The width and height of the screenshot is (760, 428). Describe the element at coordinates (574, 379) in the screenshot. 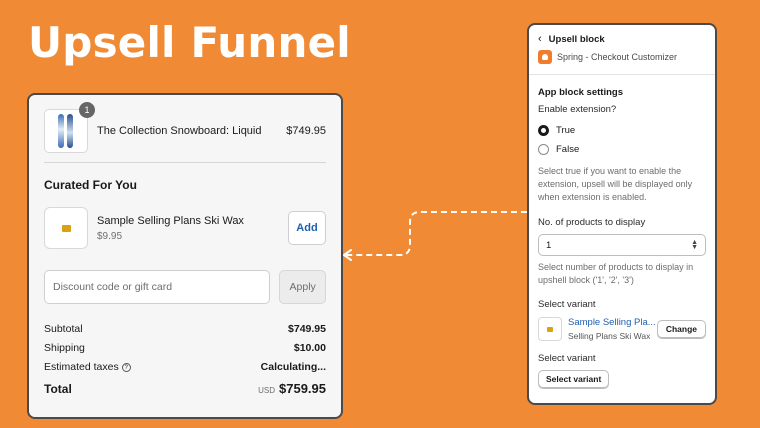

I see `select-variant-button: Select variant` at that location.